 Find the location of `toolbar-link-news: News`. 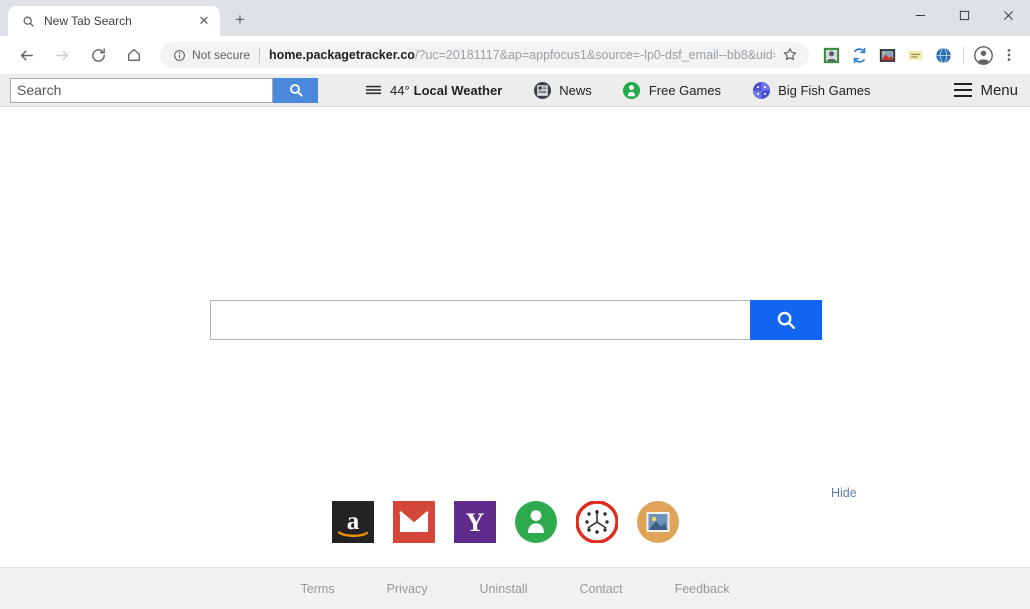

toolbar-link-news: News is located at coordinates (562, 90).